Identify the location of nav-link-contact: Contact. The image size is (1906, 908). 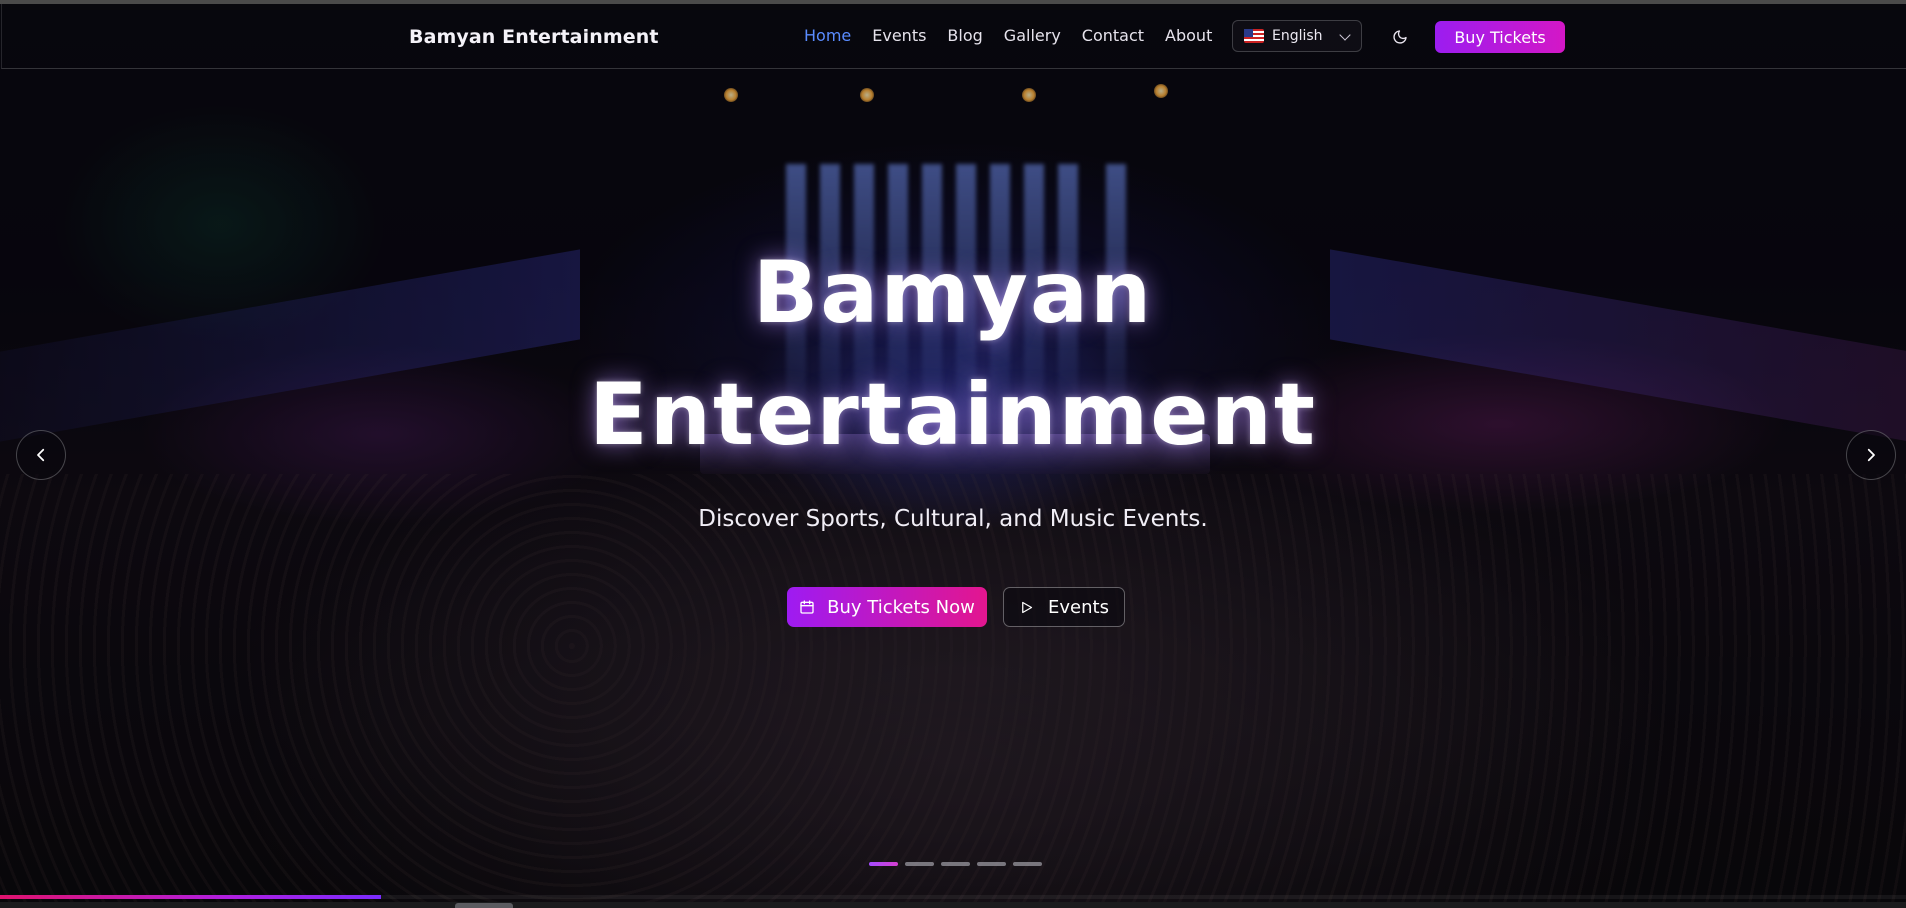
(1113, 35).